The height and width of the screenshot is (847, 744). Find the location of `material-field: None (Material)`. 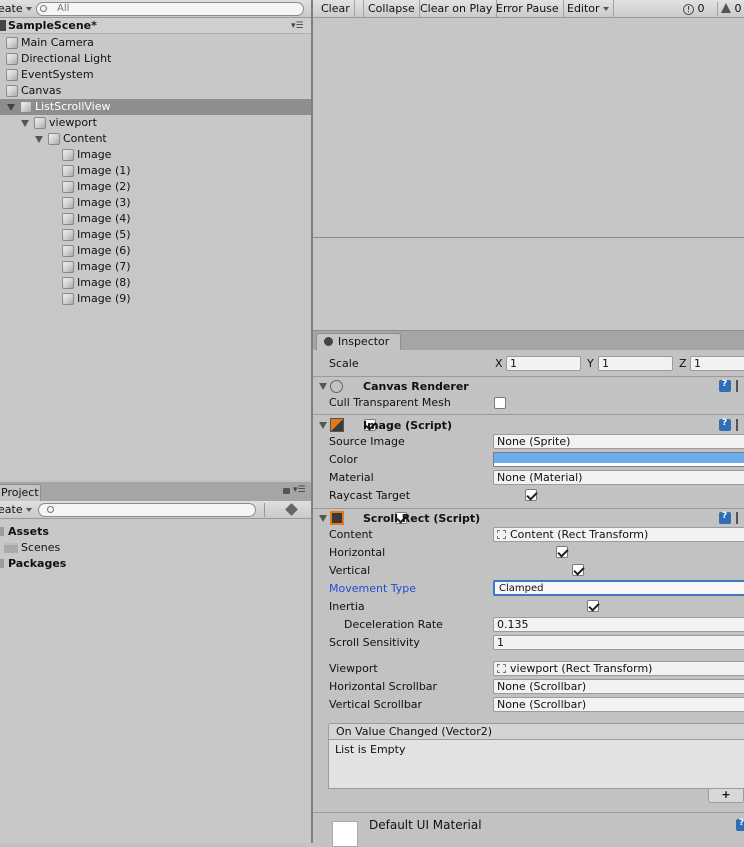

material-field: None (Material) is located at coordinates (618, 477).